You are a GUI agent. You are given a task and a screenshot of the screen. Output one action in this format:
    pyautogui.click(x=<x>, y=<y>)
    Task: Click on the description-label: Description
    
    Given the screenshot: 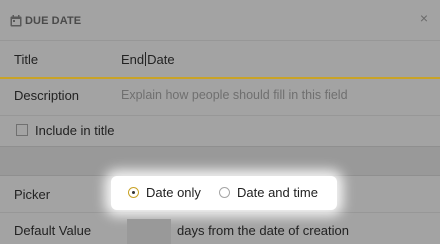 What is the action you would take?
    pyautogui.click(x=47, y=95)
    